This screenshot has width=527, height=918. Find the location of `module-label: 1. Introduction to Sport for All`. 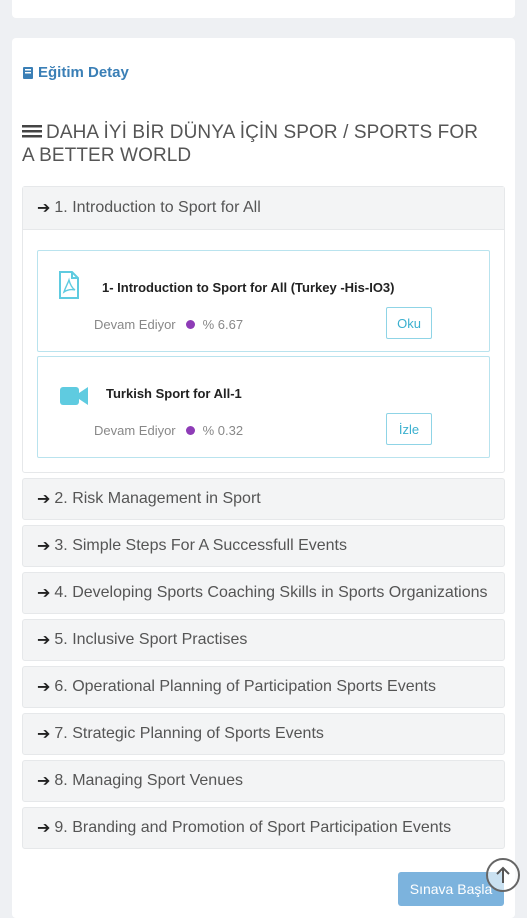

module-label: 1. Introduction to Sport for All is located at coordinates (157, 207).